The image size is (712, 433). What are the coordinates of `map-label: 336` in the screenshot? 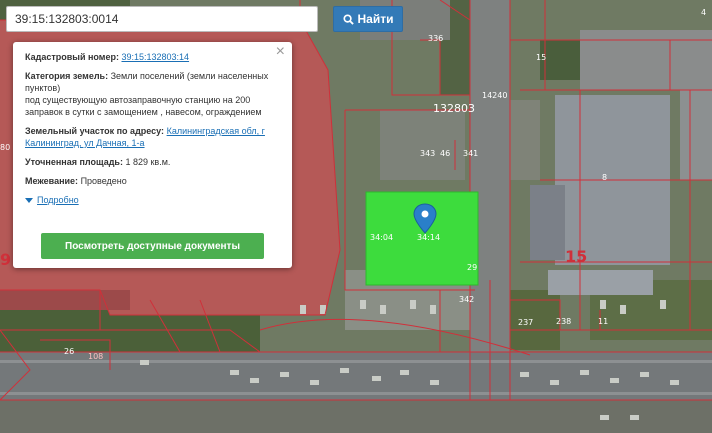 It's located at (435, 38).